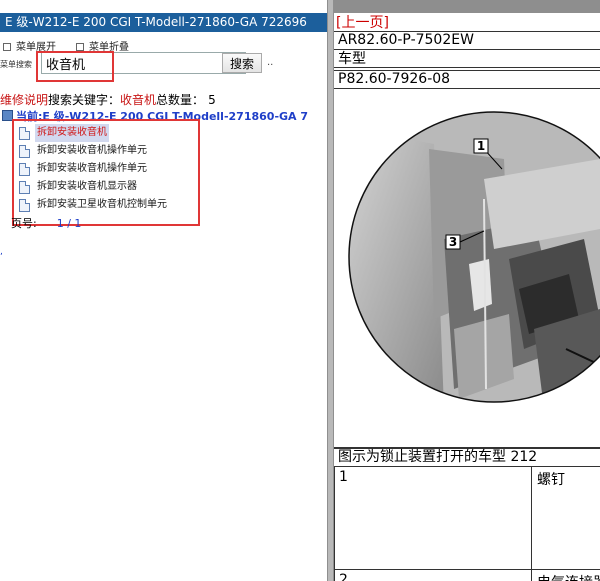  Describe the element at coordinates (467, 40) in the screenshot. I see `document-id: AR82.60-P-7502EW` at that location.